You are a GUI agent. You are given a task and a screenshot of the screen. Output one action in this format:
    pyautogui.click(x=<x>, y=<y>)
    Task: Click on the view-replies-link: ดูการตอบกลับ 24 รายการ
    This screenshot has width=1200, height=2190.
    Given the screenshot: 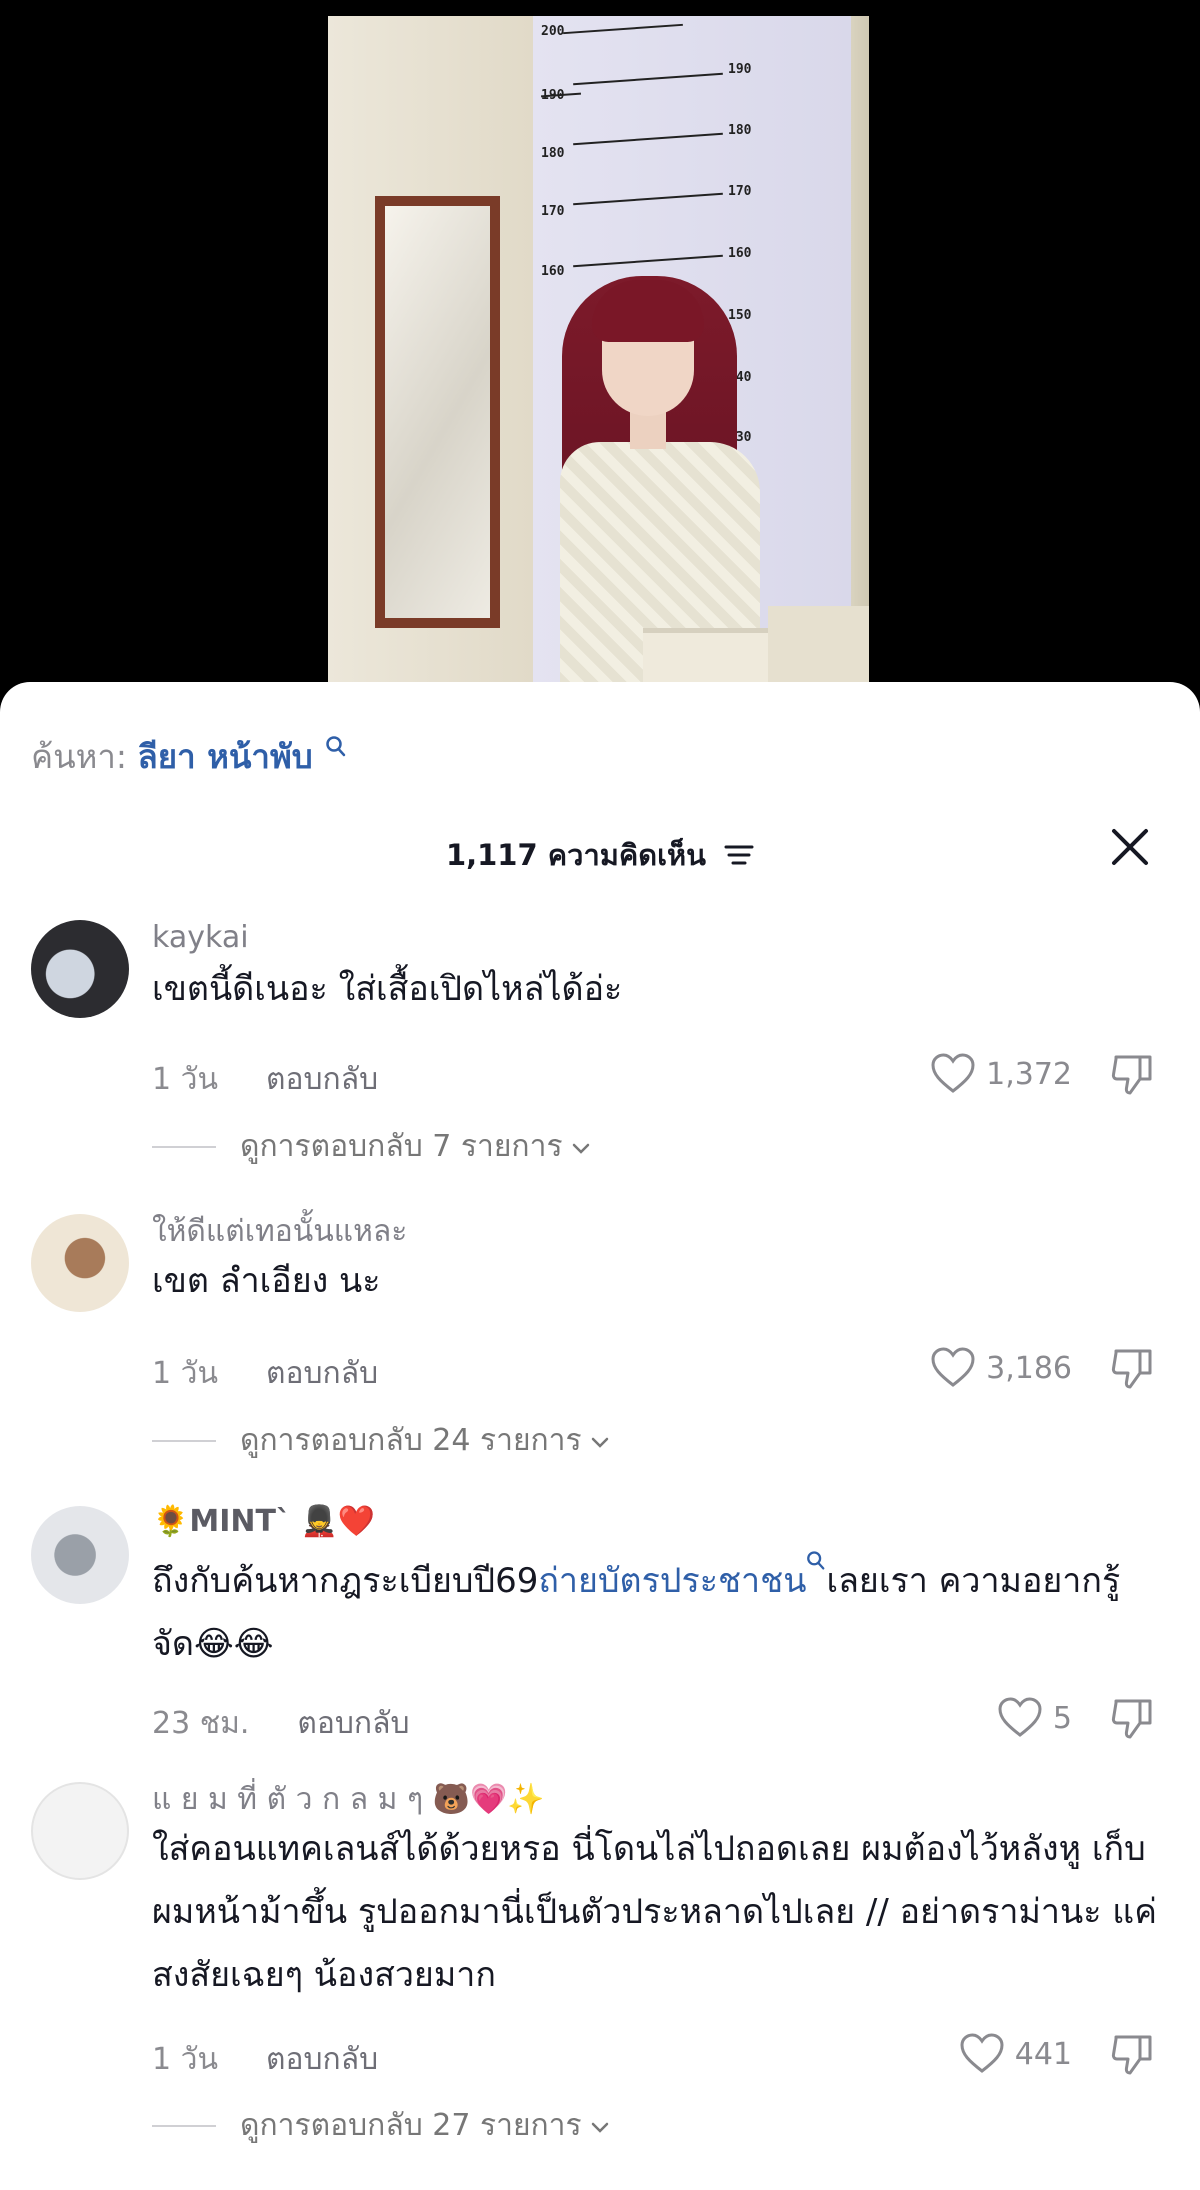 What is the action you would take?
    pyautogui.click(x=381, y=1440)
    